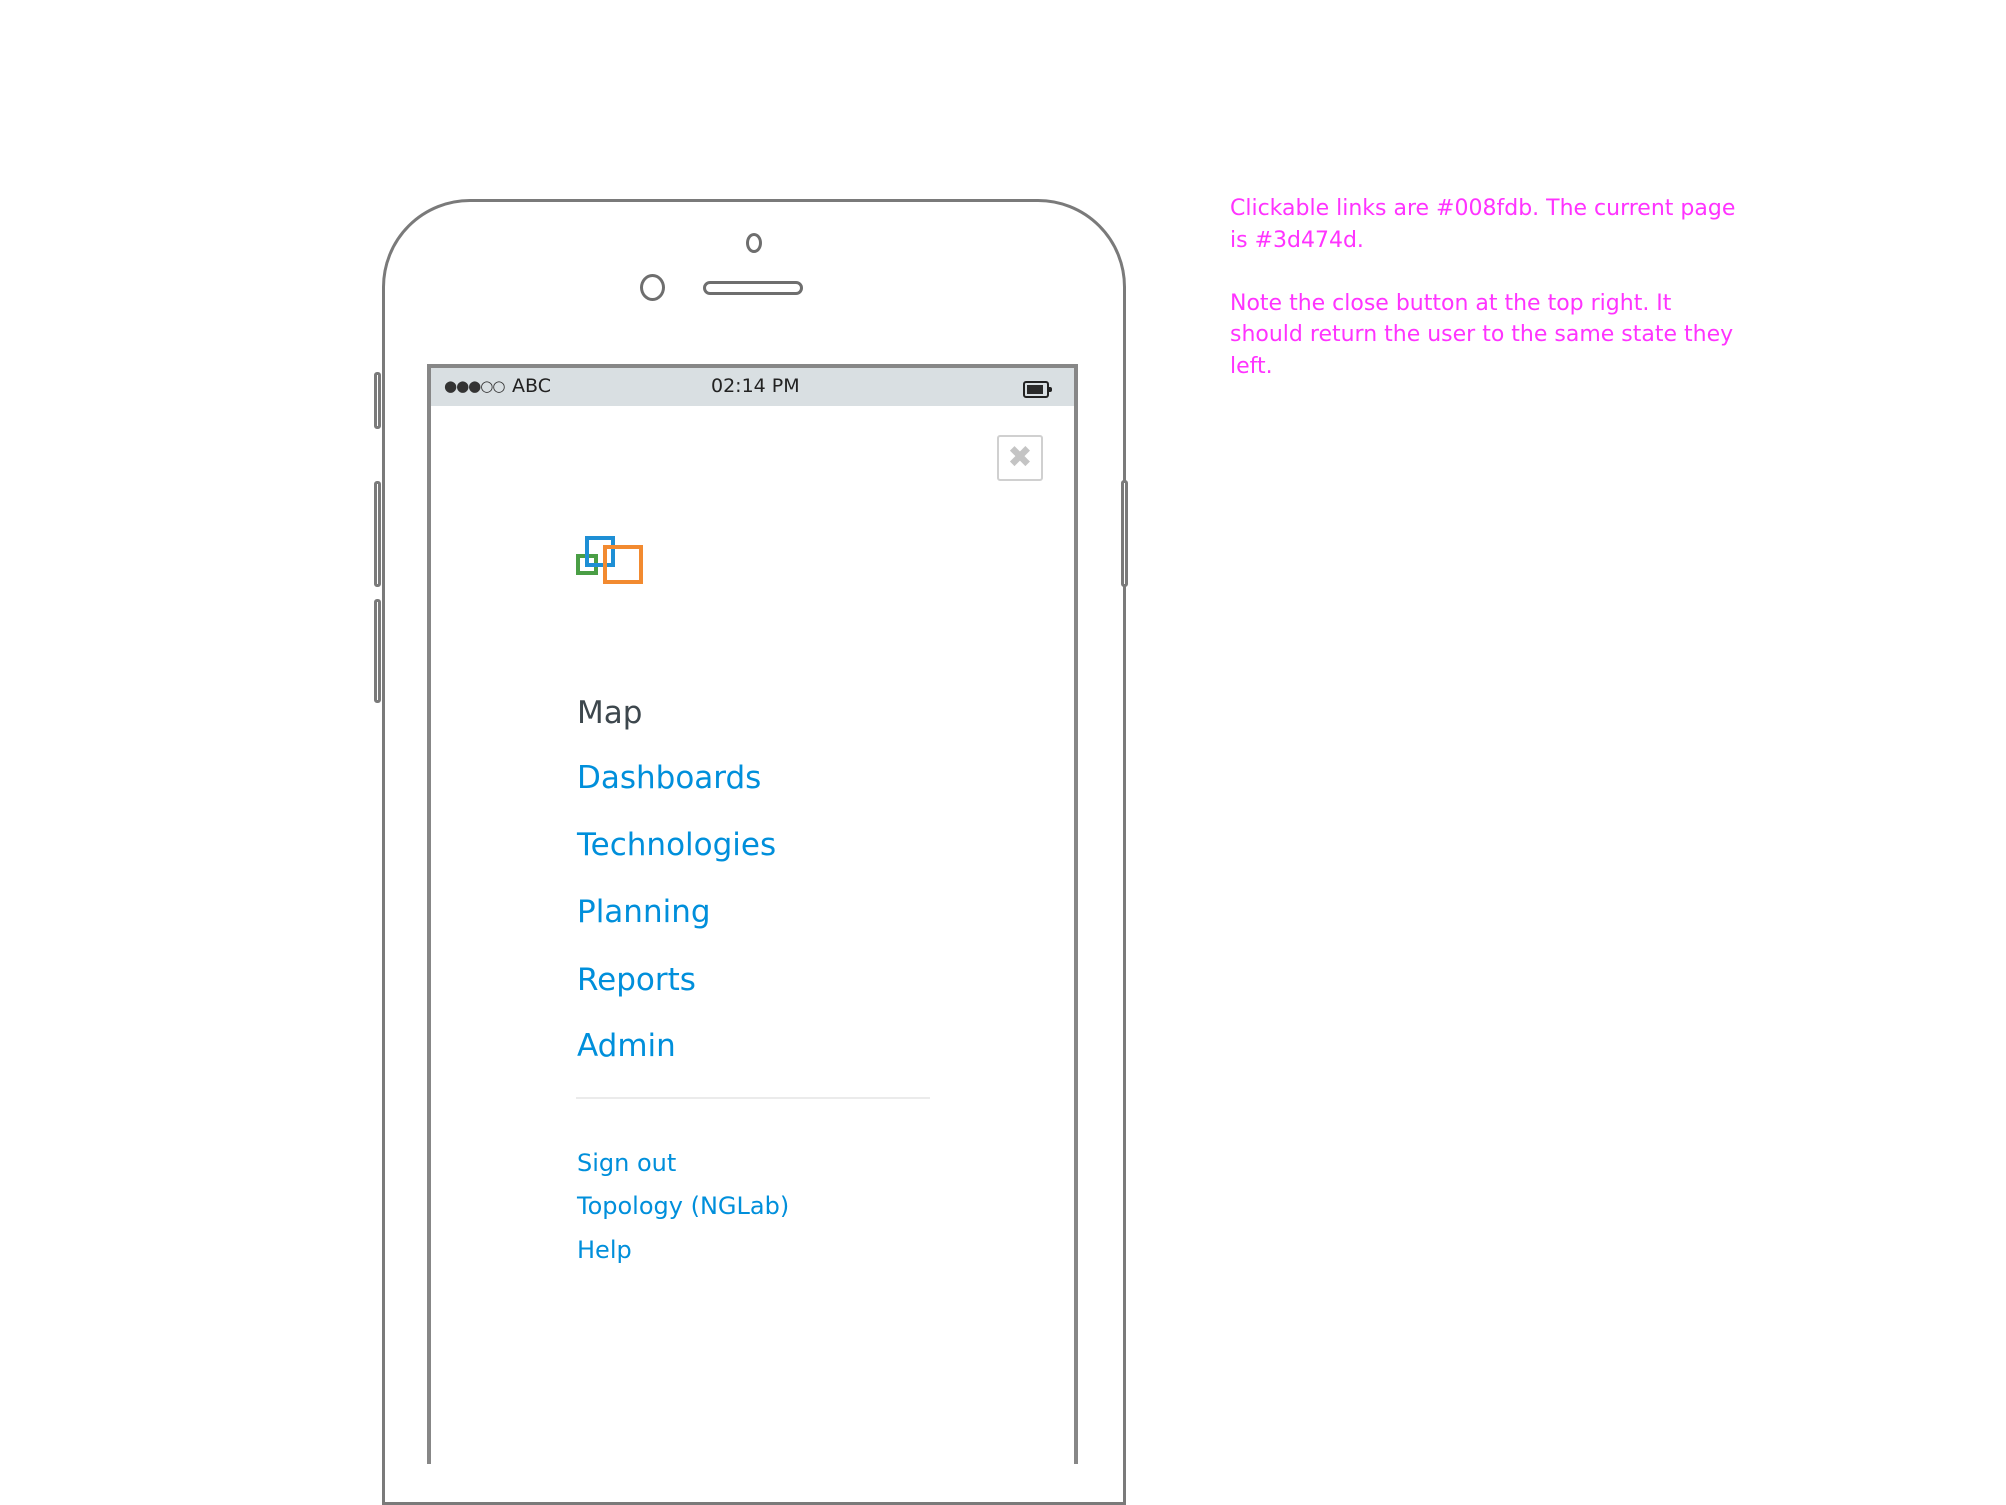 Image resolution: width=2006 pixels, height=1505 pixels. I want to click on signal-strength-icon: ●●●○○, so click(474, 386).